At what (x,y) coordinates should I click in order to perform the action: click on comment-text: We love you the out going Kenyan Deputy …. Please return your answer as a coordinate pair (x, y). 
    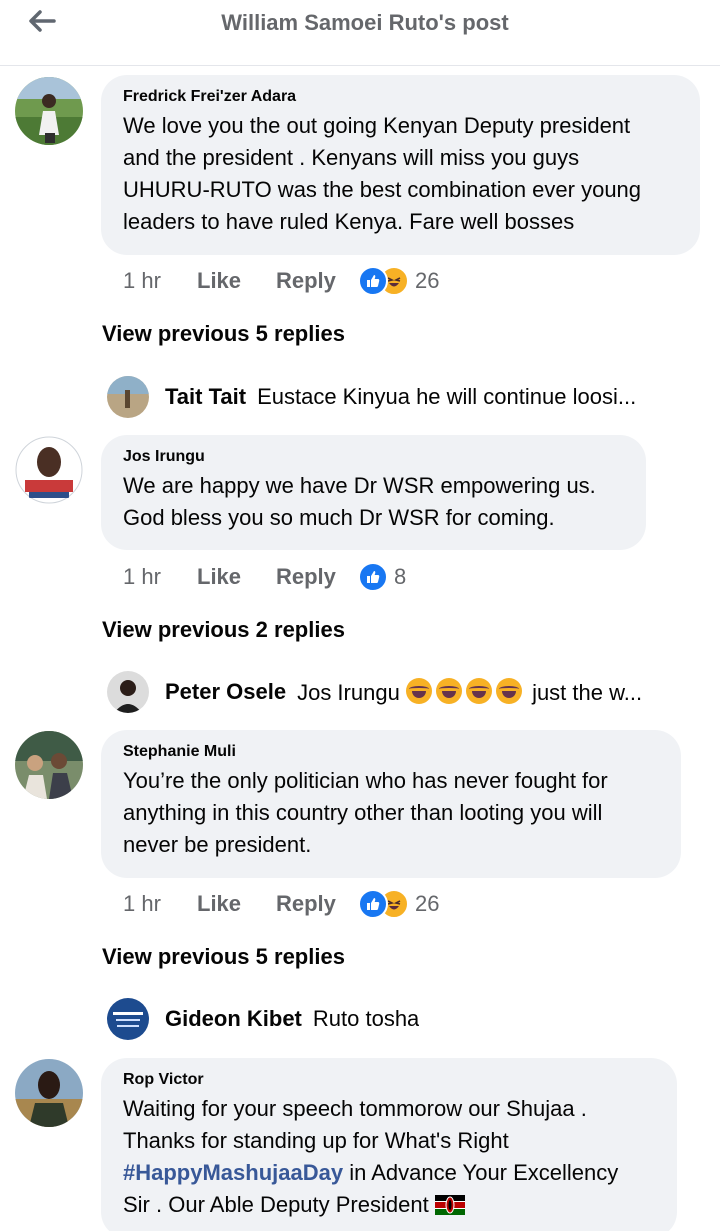
    Looking at the image, I should click on (382, 173).